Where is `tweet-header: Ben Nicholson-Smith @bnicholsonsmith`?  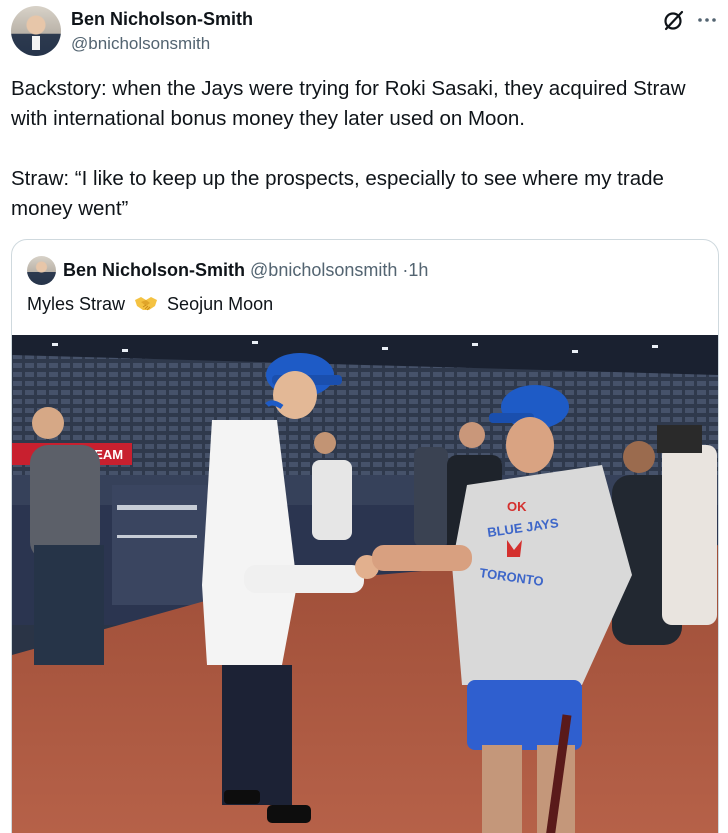
tweet-header: Ben Nicholson-Smith @bnicholsonsmith is located at coordinates (364, 32).